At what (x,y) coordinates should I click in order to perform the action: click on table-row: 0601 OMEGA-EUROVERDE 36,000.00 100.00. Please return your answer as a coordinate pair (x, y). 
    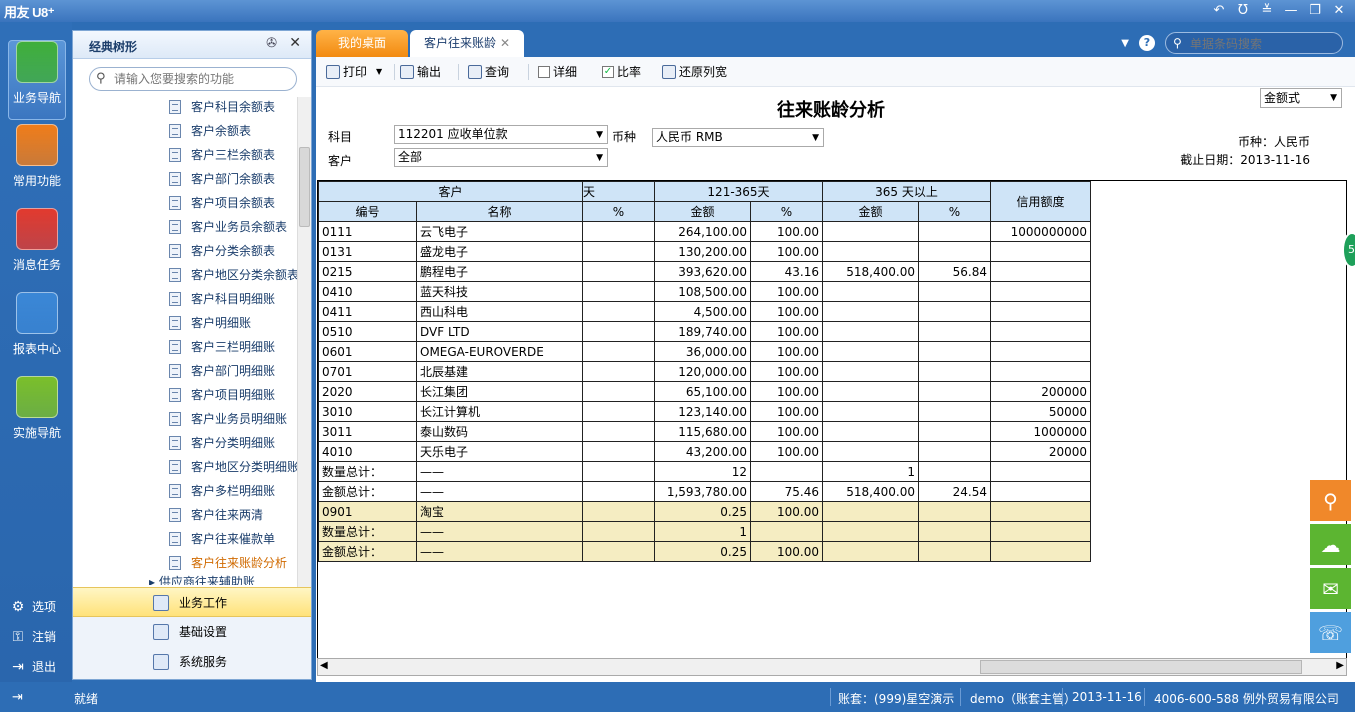
    Looking at the image, I should click on (704, 351).